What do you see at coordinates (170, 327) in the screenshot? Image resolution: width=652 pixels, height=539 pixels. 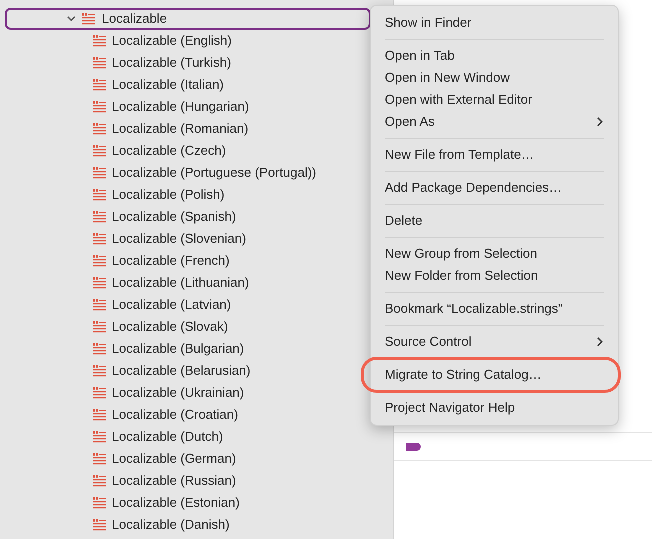 I see `file-label: Localizable (Slovak)` at bounding box center [170, 327].